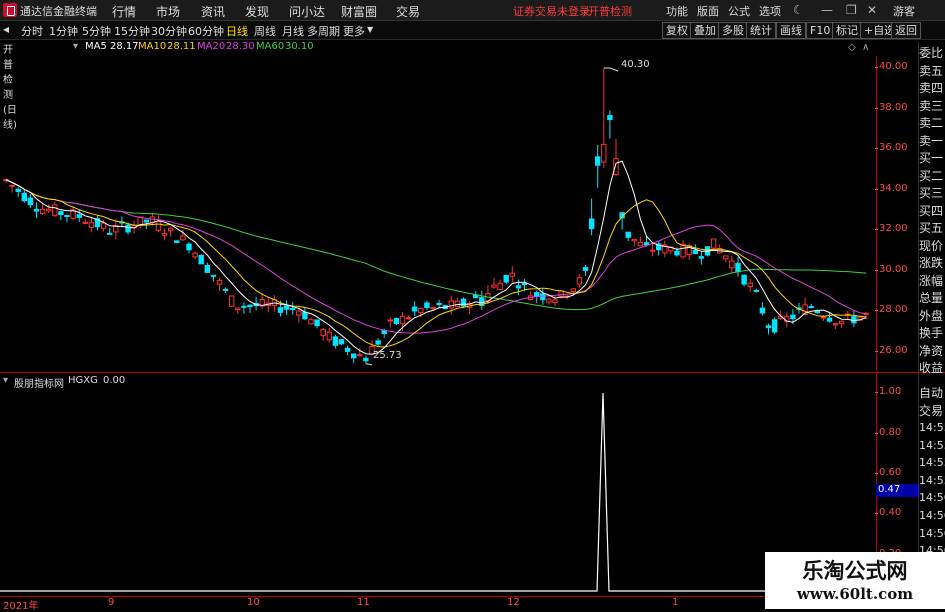  Describe the element at coordinates (770, 11) in the screenshot. I see `menu-options: 选项` at that location.